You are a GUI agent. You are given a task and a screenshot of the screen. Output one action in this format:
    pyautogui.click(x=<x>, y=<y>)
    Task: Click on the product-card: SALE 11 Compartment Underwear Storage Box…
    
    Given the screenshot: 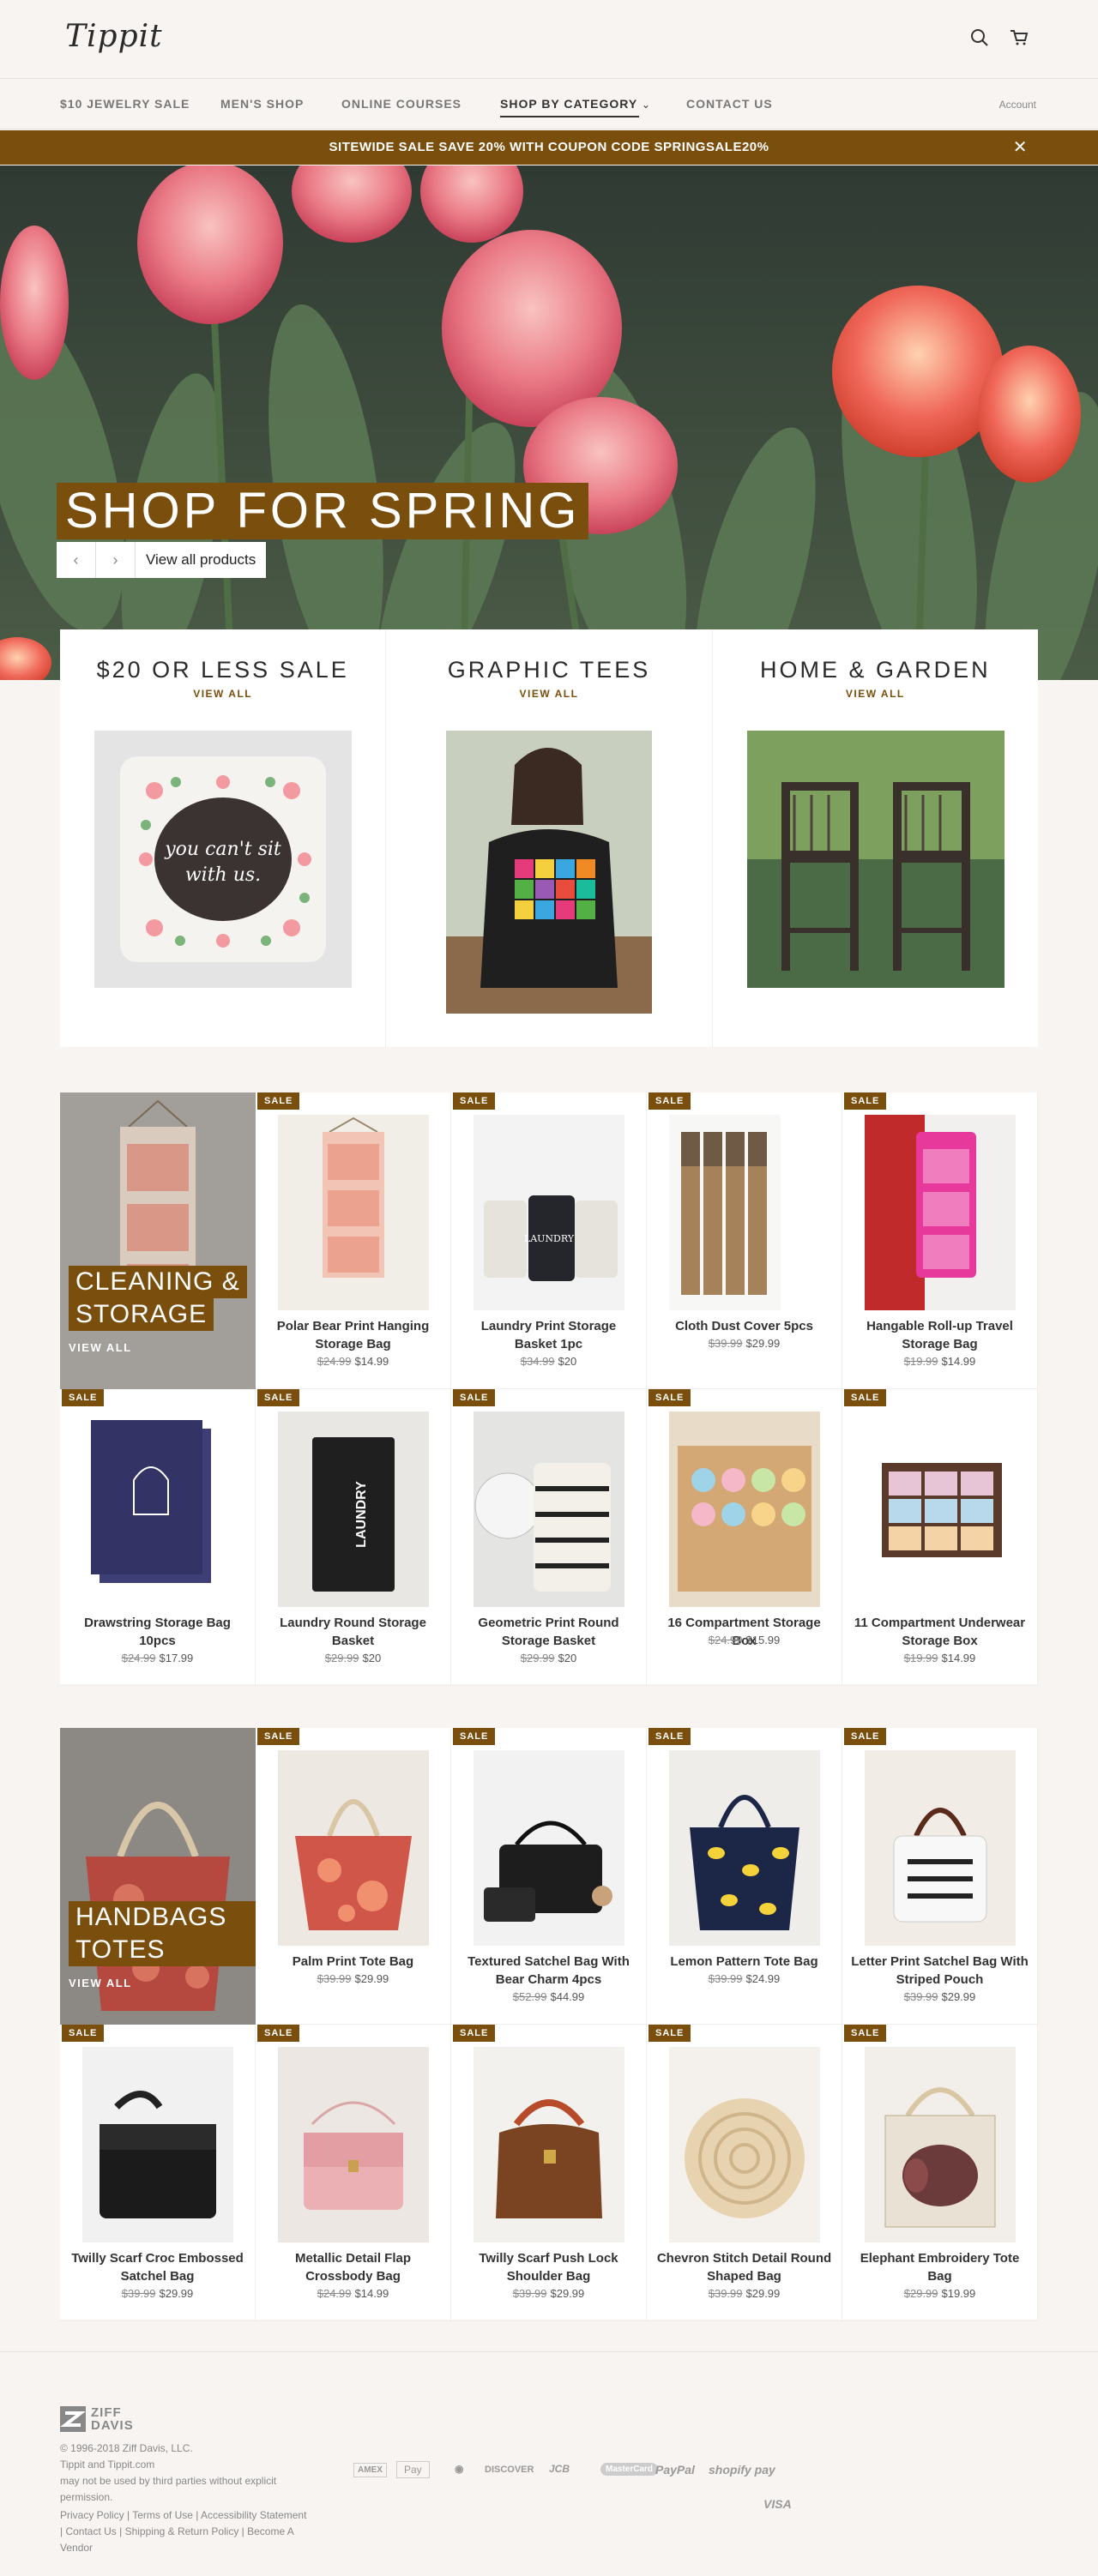 What is the action you would take?
    pyautogui.click(x=940, y=1537)
    